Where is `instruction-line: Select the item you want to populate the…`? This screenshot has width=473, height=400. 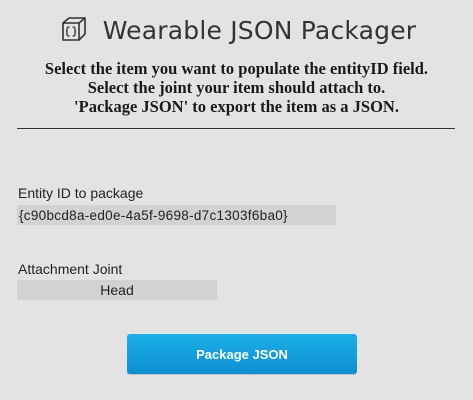
instruction-line: Select the item you want to populate the… is located at coordinates (236, 68).